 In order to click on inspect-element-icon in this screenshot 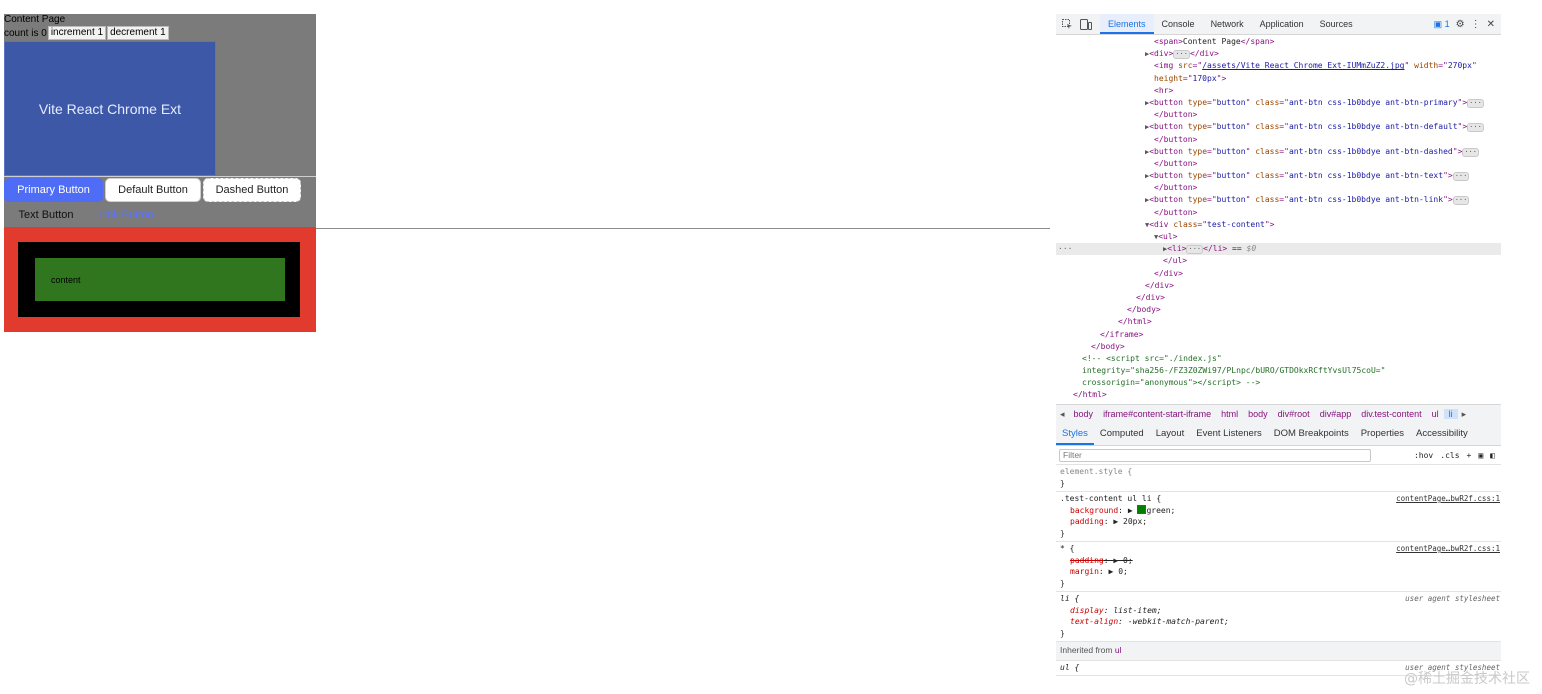, I will do `click(1067, 24)`.